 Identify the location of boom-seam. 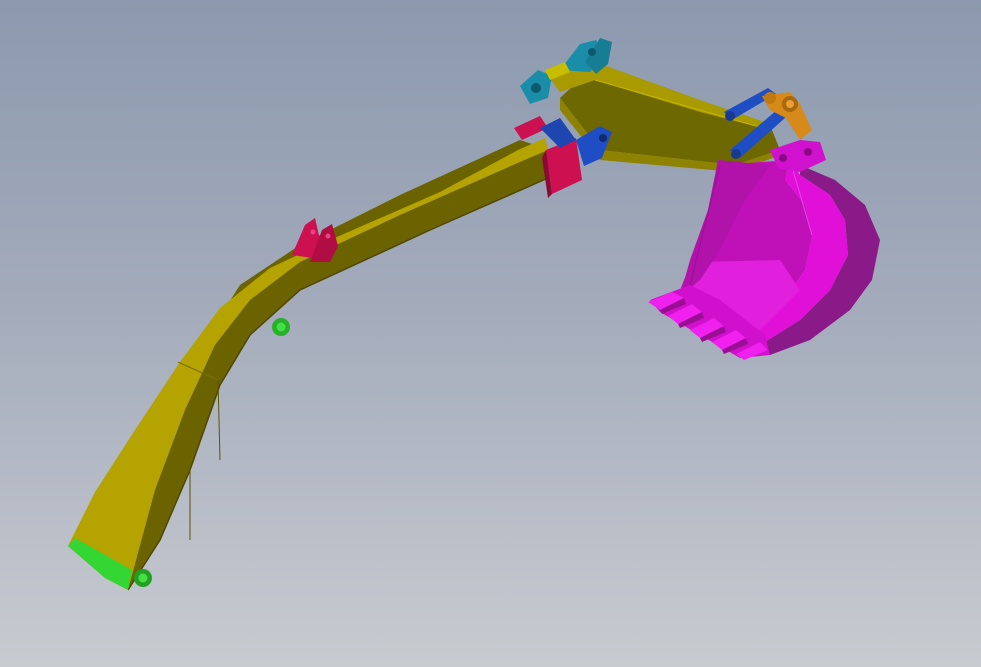
(219, 420).